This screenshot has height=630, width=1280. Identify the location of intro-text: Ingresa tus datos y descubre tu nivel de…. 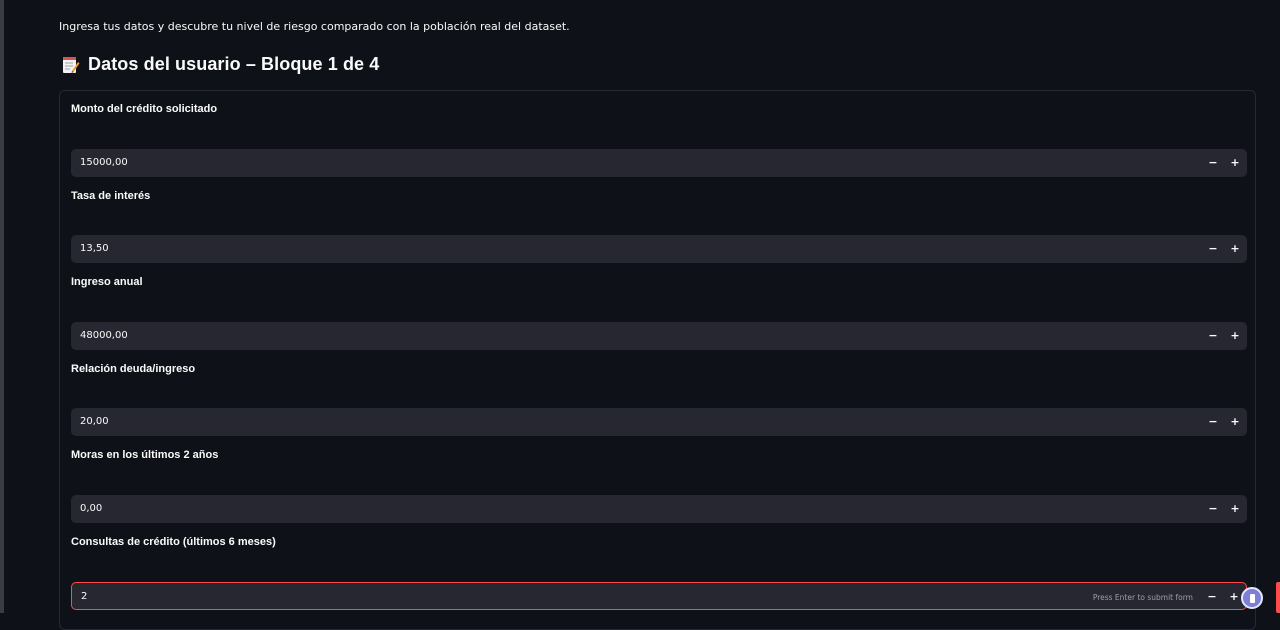
(314, 26).